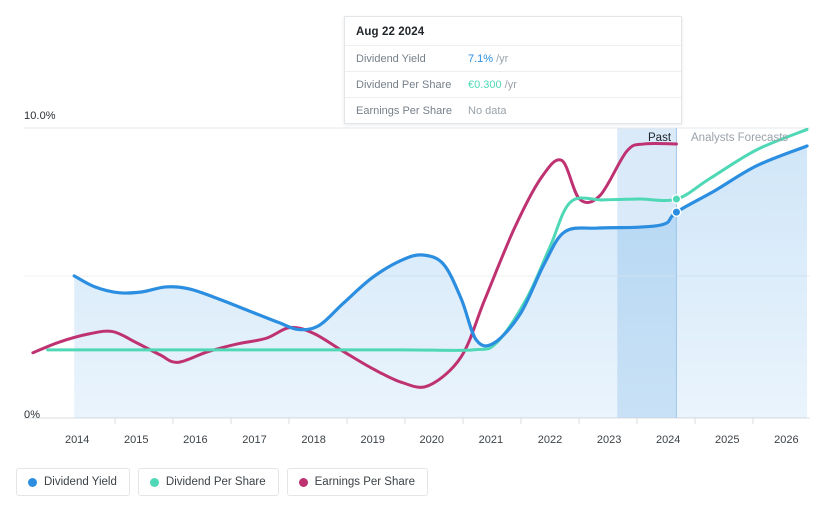  What do you see at coordinates (513, 110) in the screenshot?
I see `tooltip-row-earnings-per-share: Earnings Per Share No data` at bounding box center [513, 110].